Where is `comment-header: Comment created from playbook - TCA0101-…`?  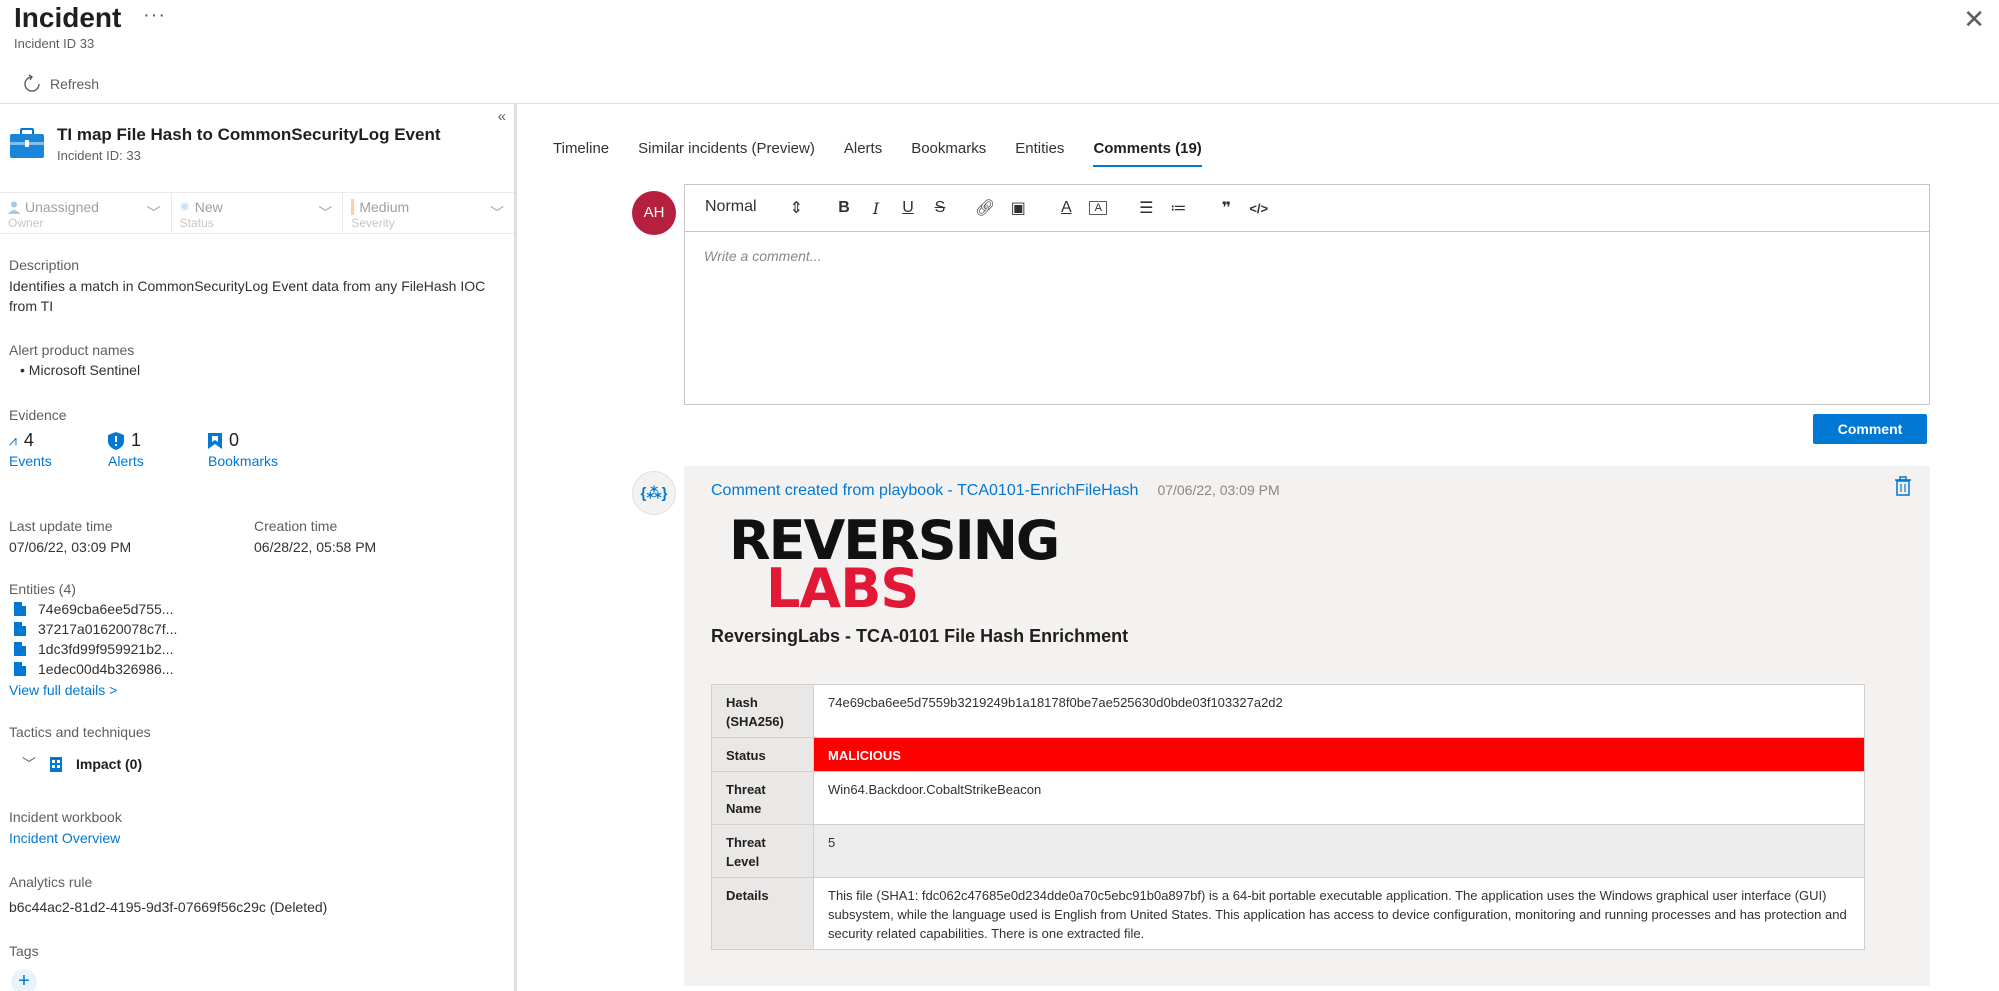 comment-header: Comment created from playbook - TCA0101-… is located at coordinates (995, 491).